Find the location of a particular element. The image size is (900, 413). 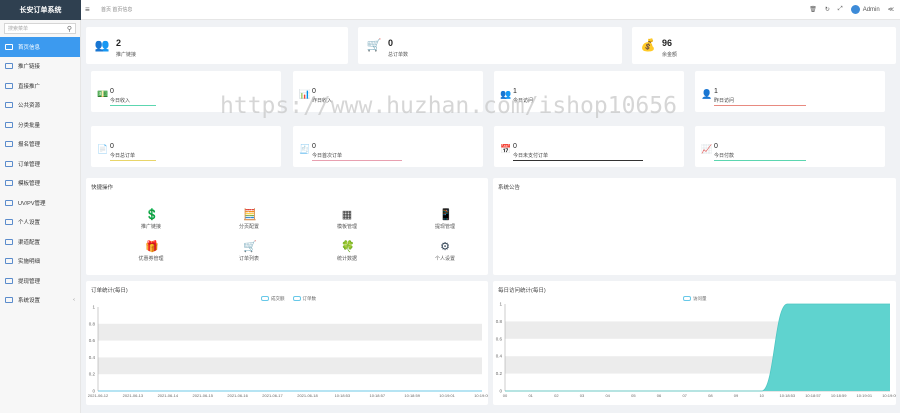

menu-search-input: 搜索菜单 ⚲ is located at coordinates (40, 28).